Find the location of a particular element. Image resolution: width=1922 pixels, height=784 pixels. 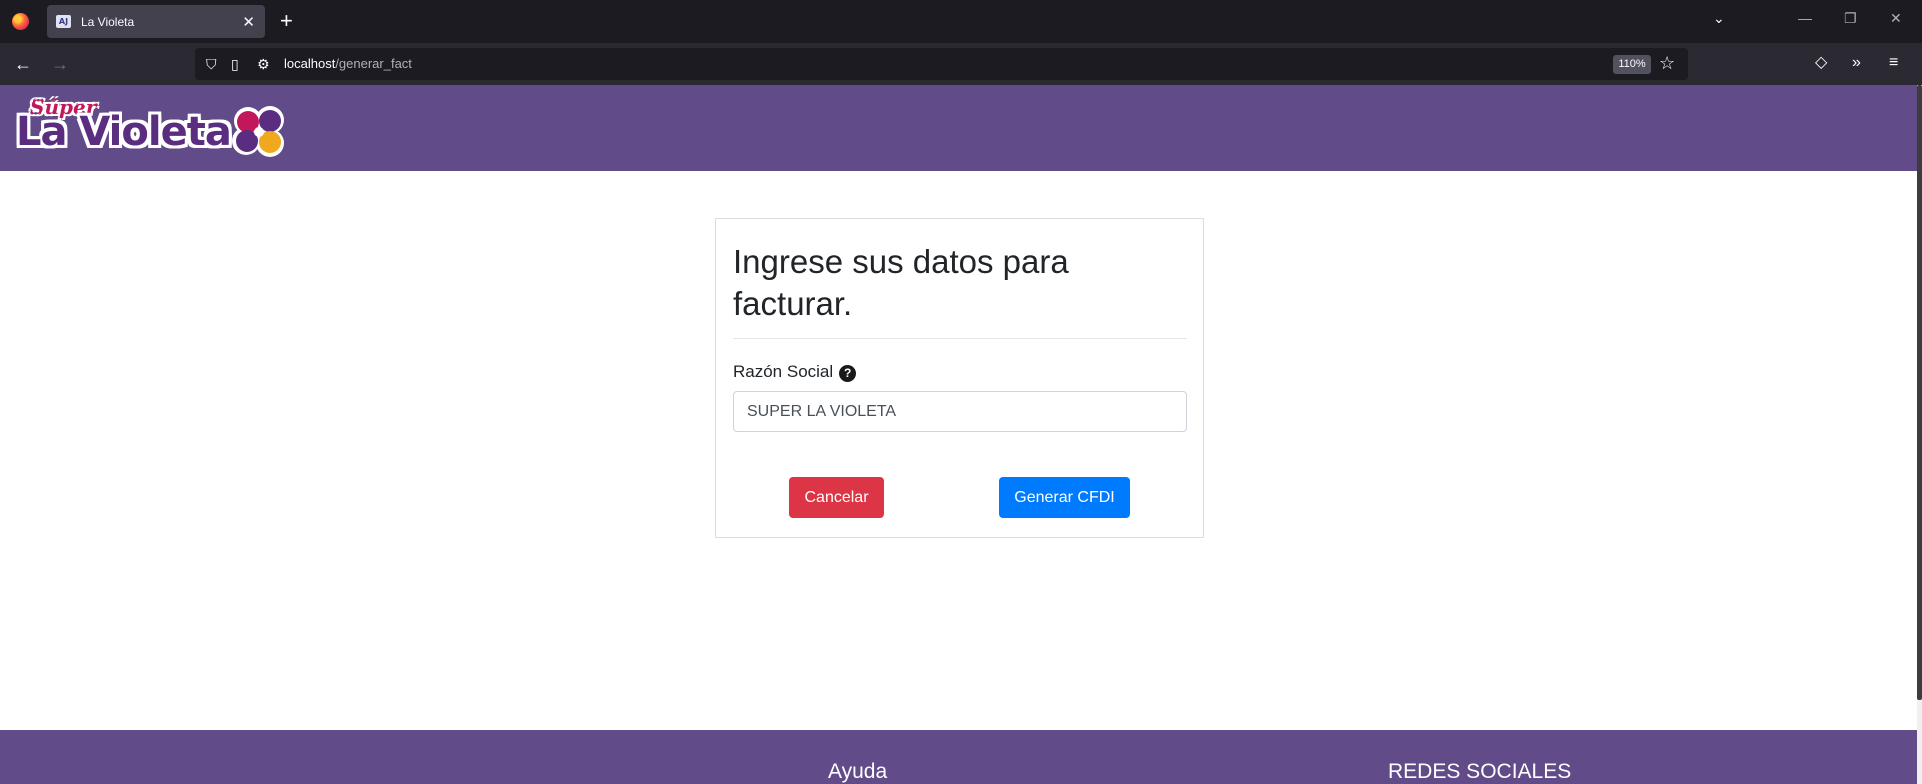

logo-name-text: La Violeta is located at coordinates (124, 132).